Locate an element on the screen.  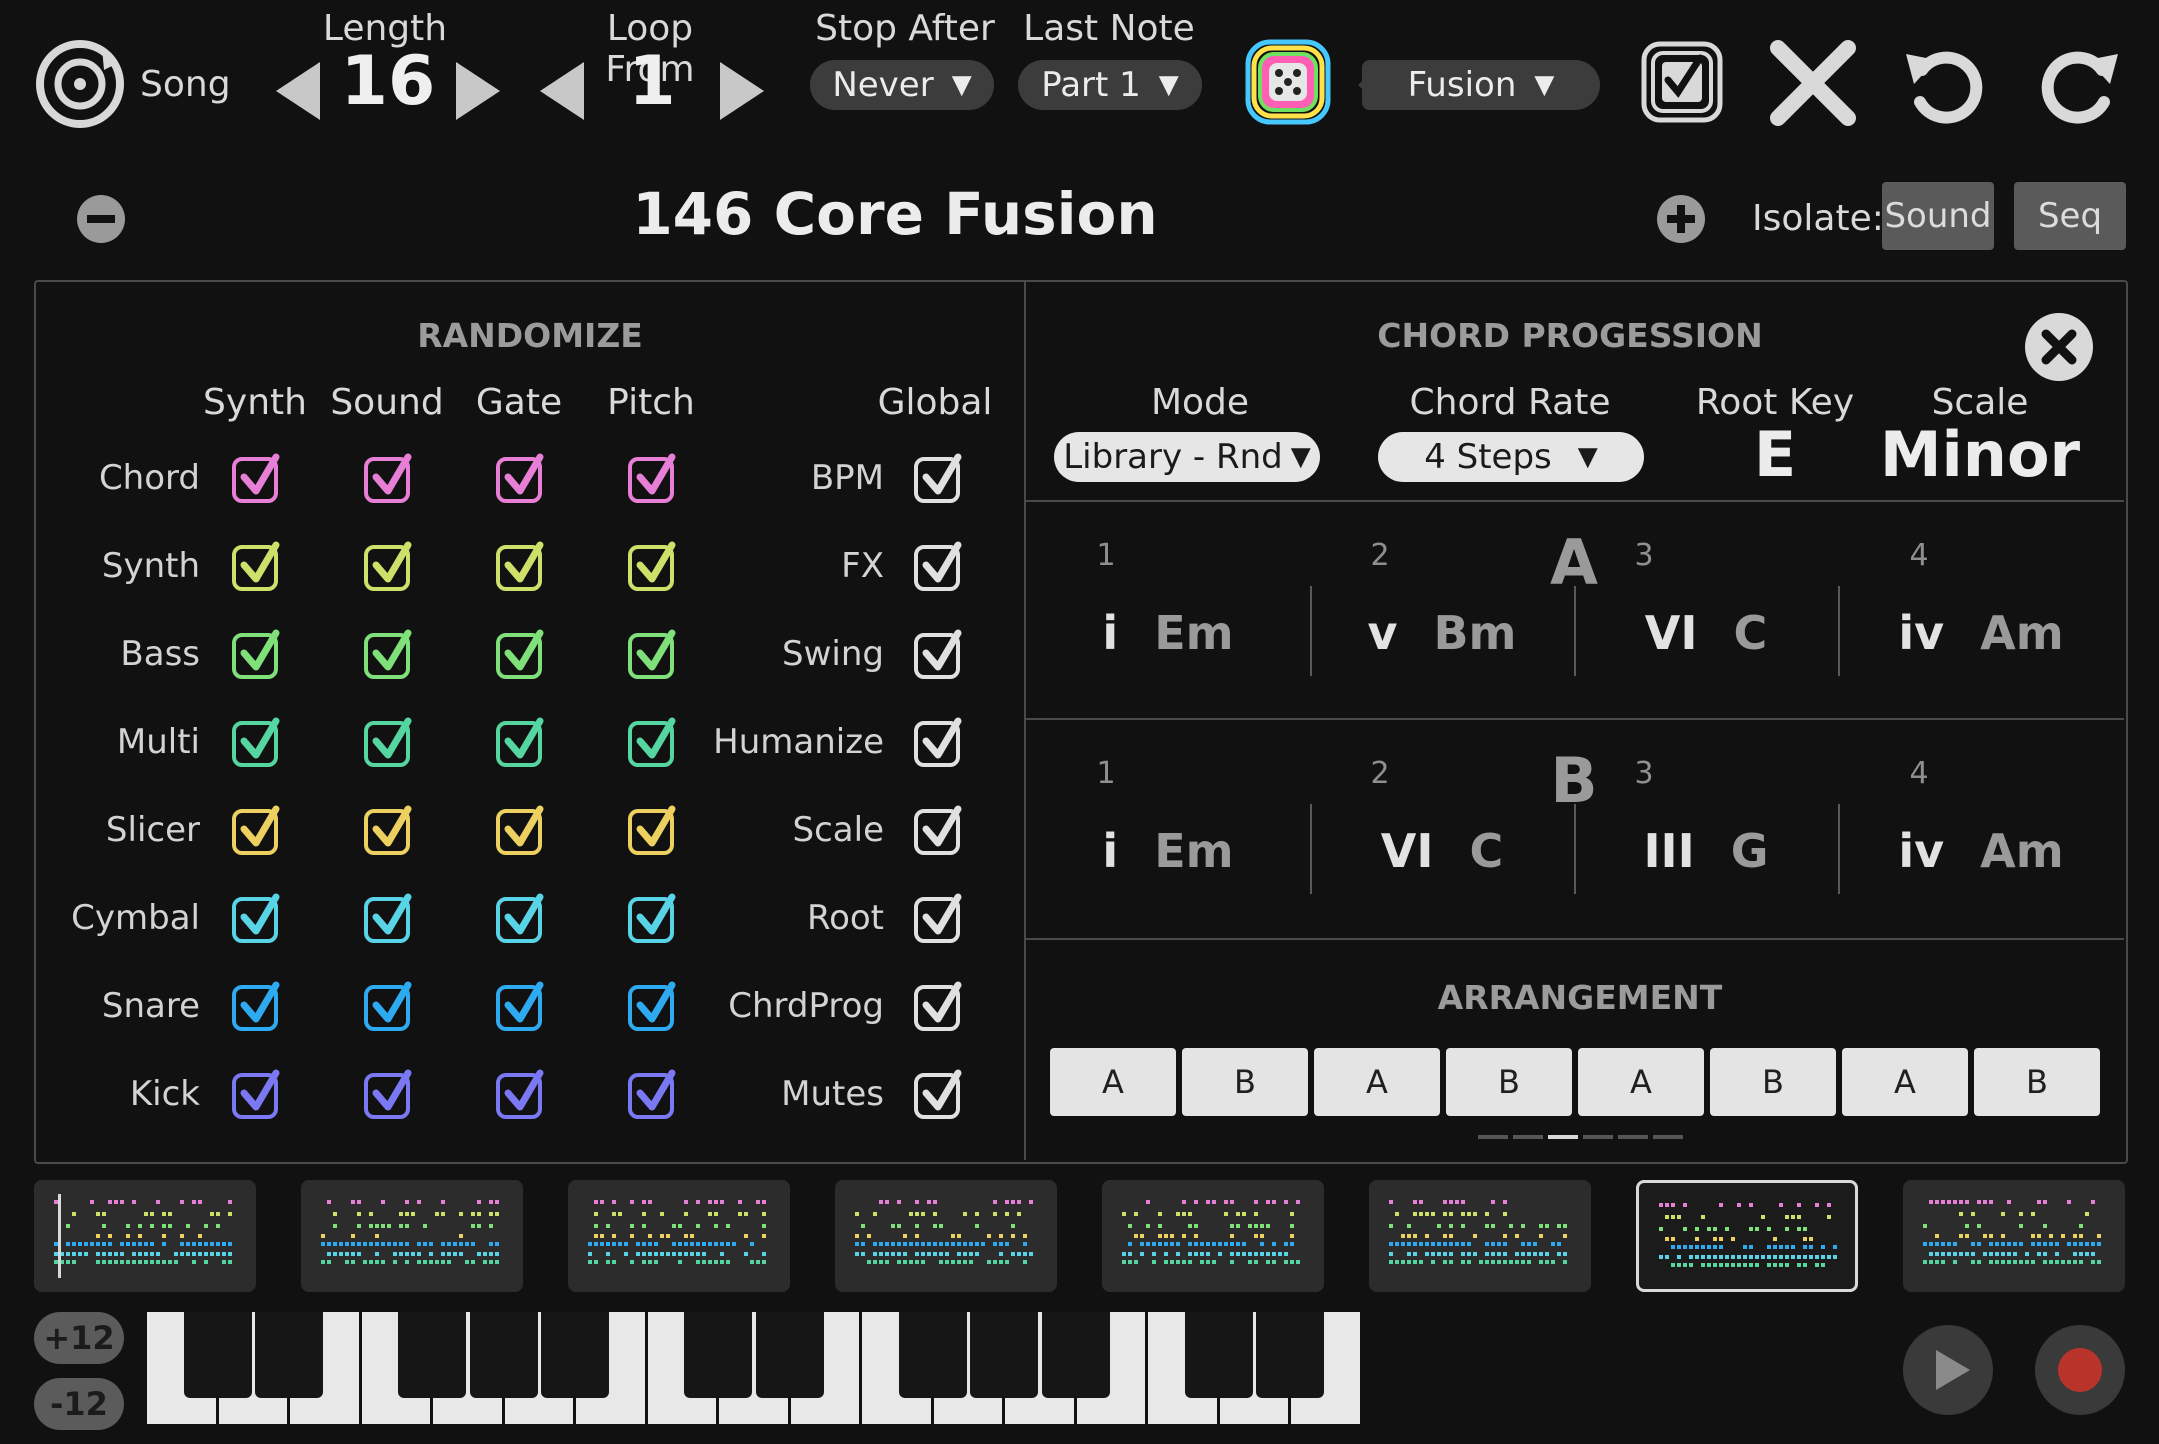
app-logo is located at coordinates (80, 82).